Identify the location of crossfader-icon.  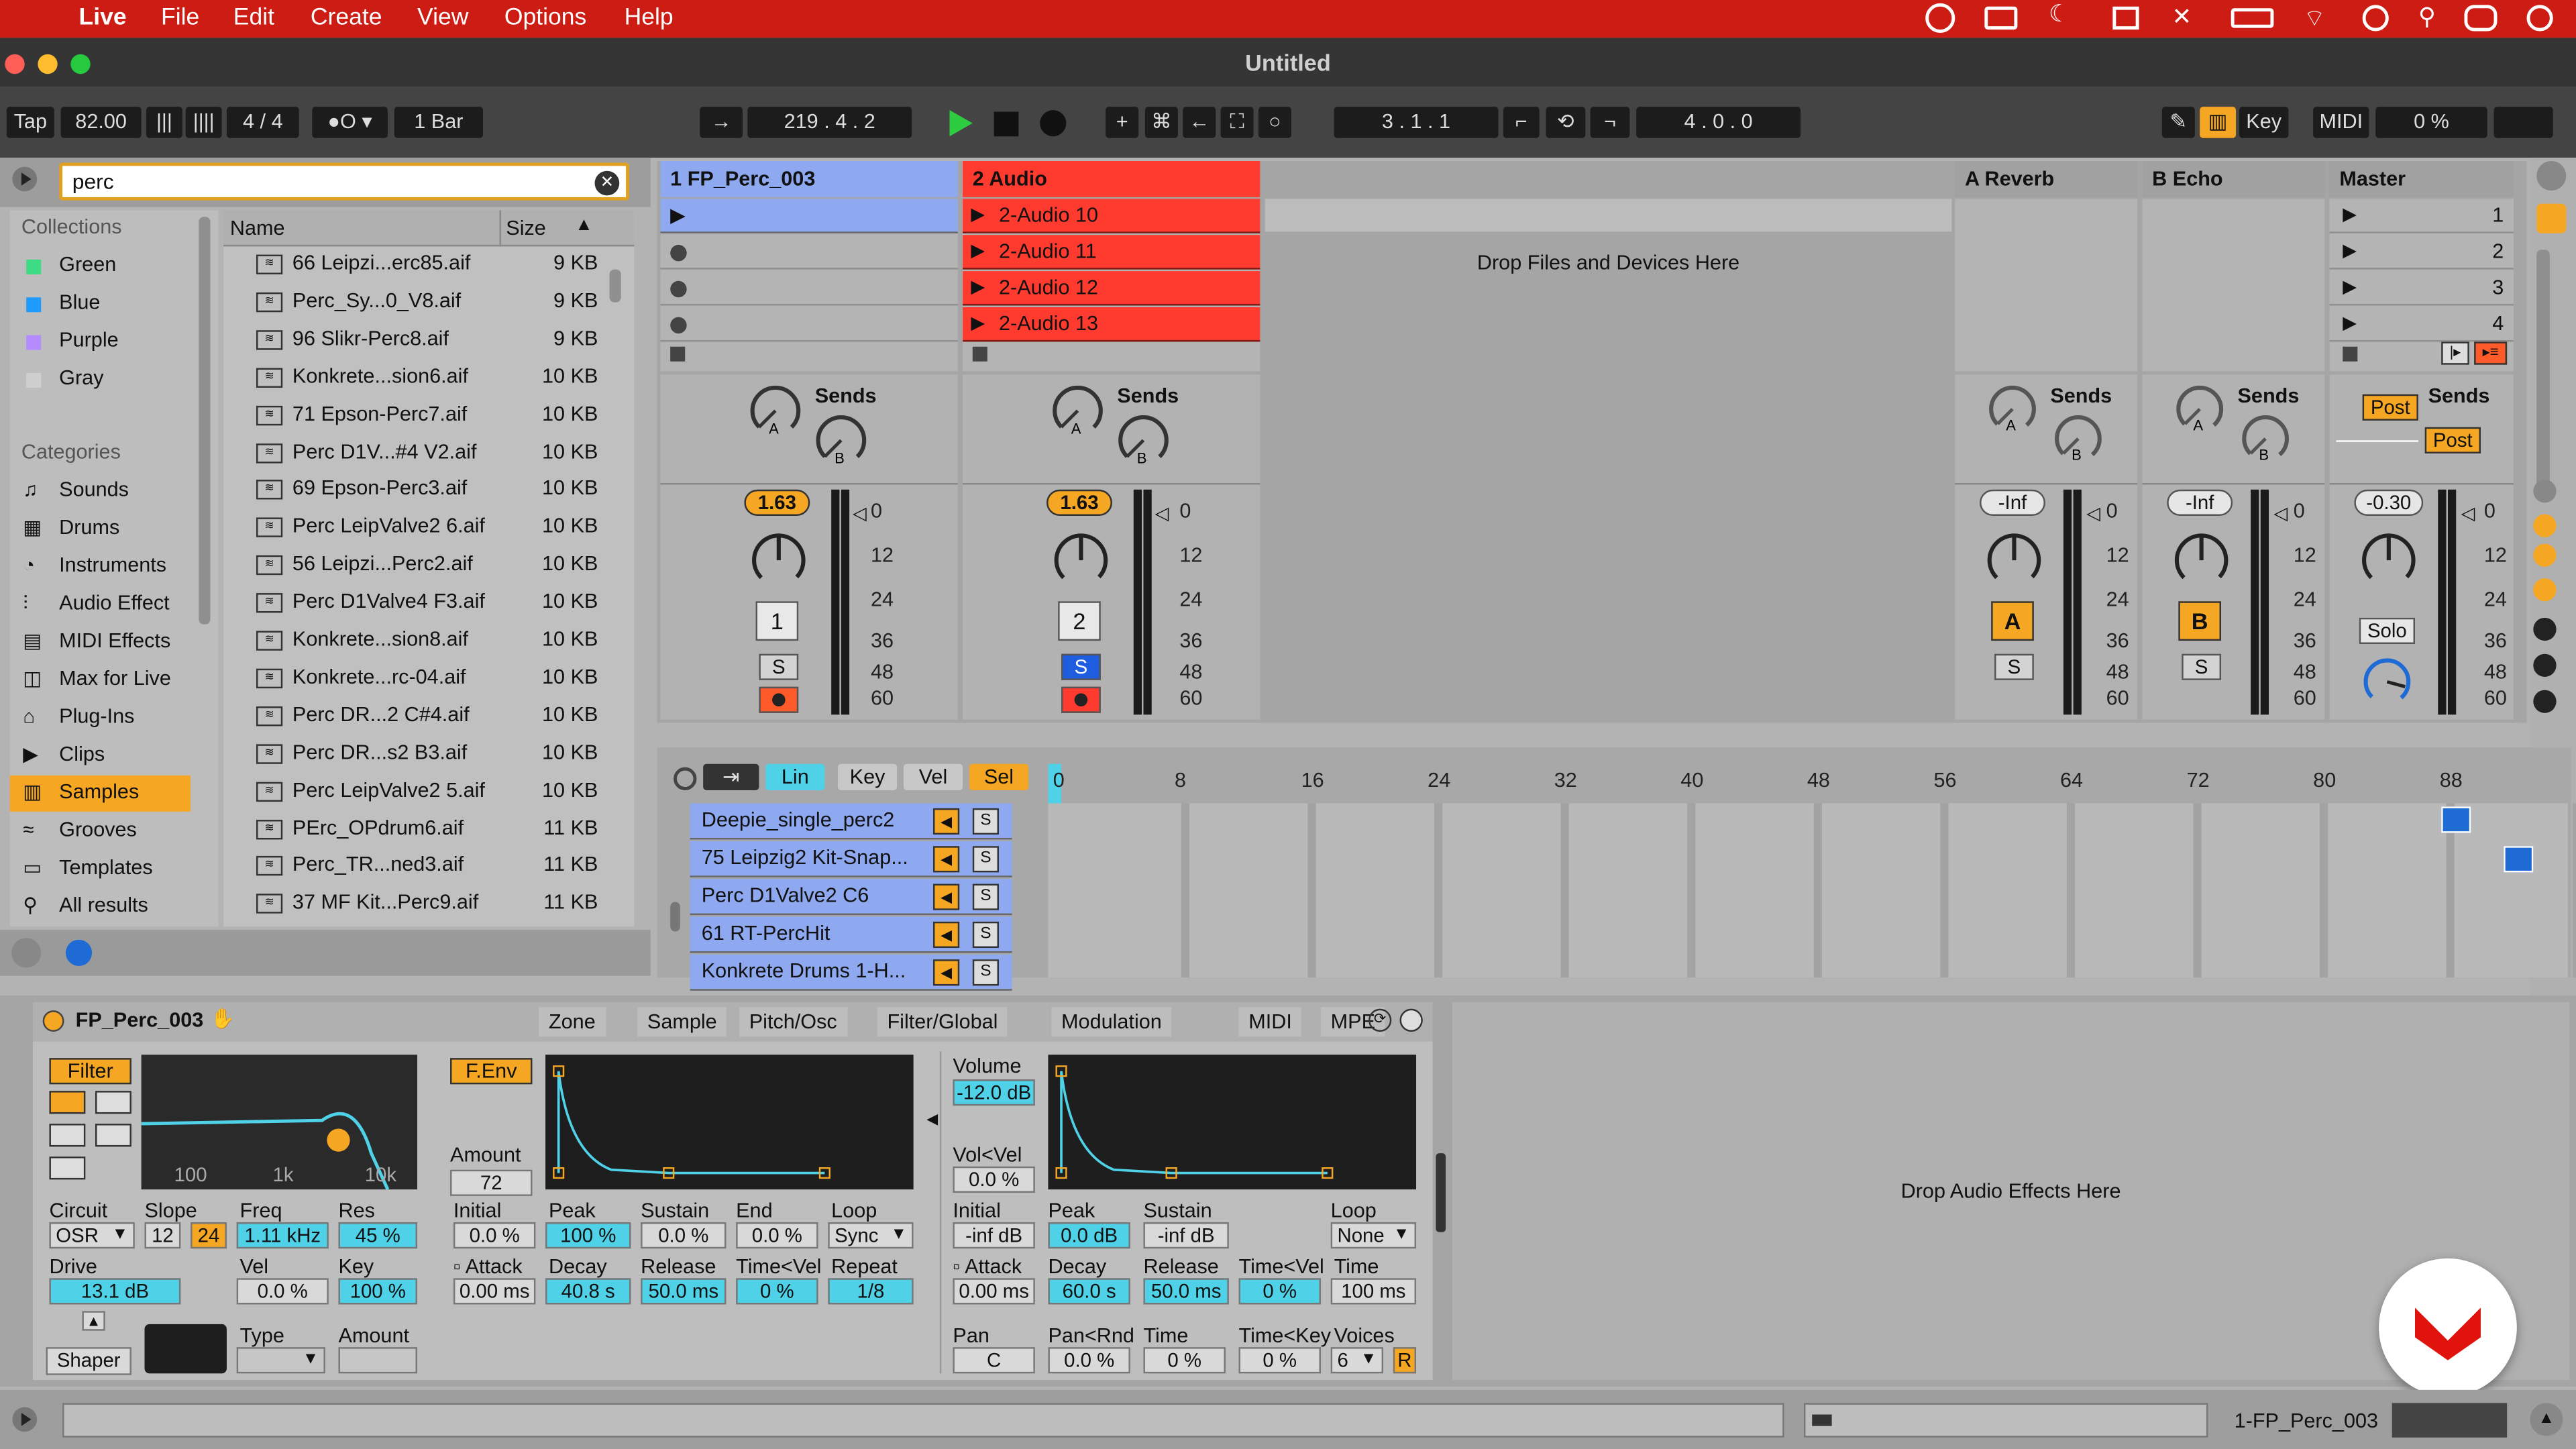
(2545, 665).